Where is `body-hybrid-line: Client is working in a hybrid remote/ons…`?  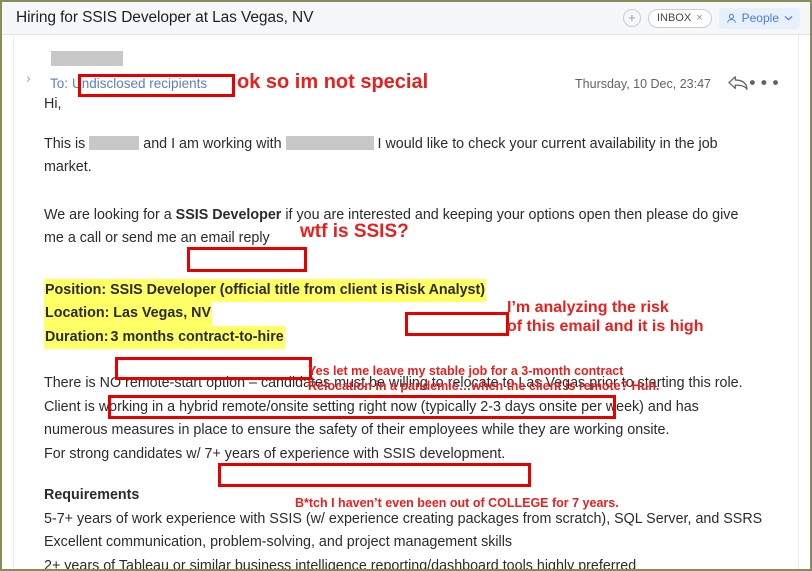
body-hybrid-line: Client is working in a hybrid remote/ons… is located at coordinates (371, 406).